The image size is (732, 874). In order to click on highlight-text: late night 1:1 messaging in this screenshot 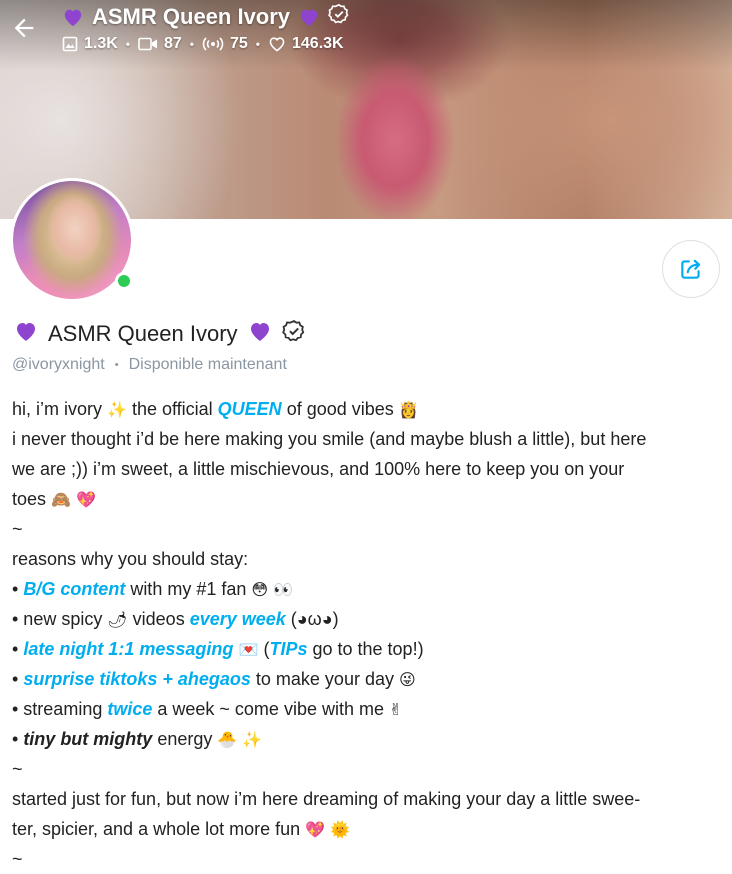, I will do `click(128, 649)`.